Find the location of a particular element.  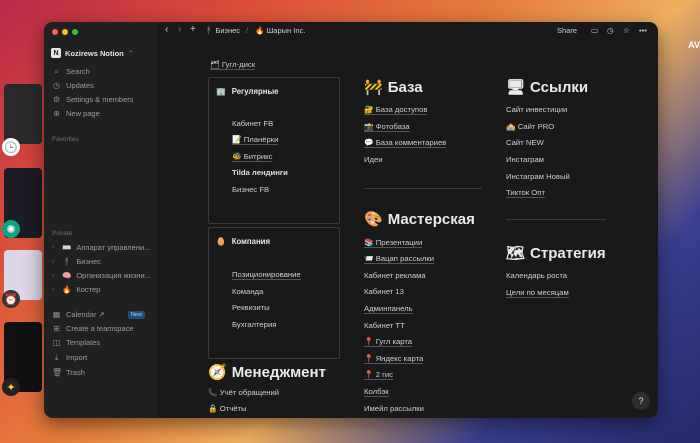

breadcrumb-business: 🕴 Бизнес is located at coordinates (222, 30).